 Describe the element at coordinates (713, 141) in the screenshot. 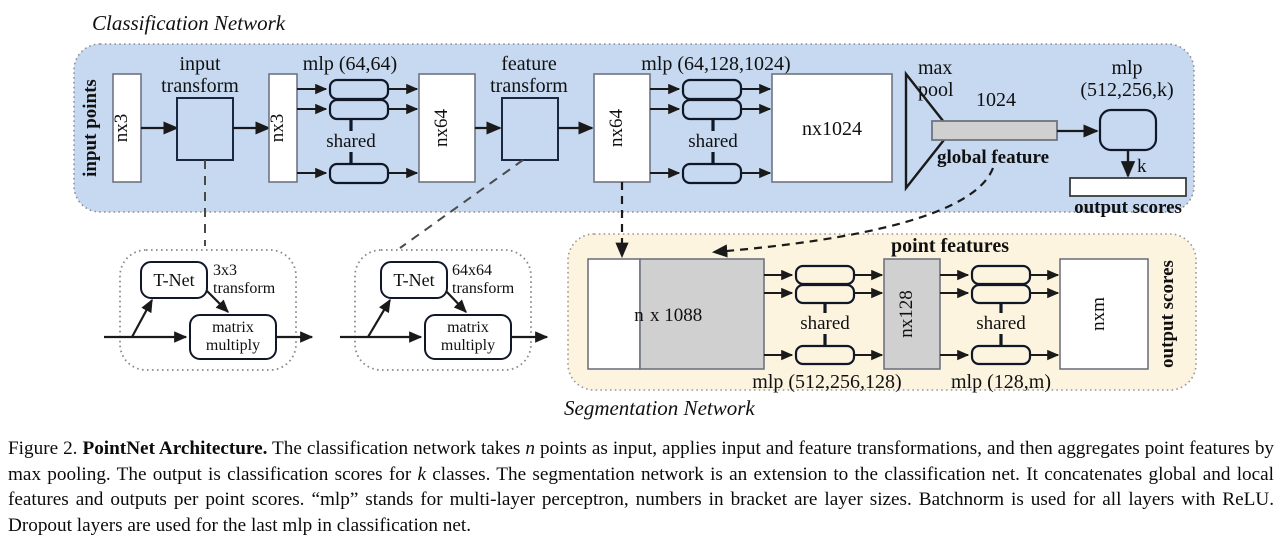

I see `mlp2-shared-label: shared` at that location.